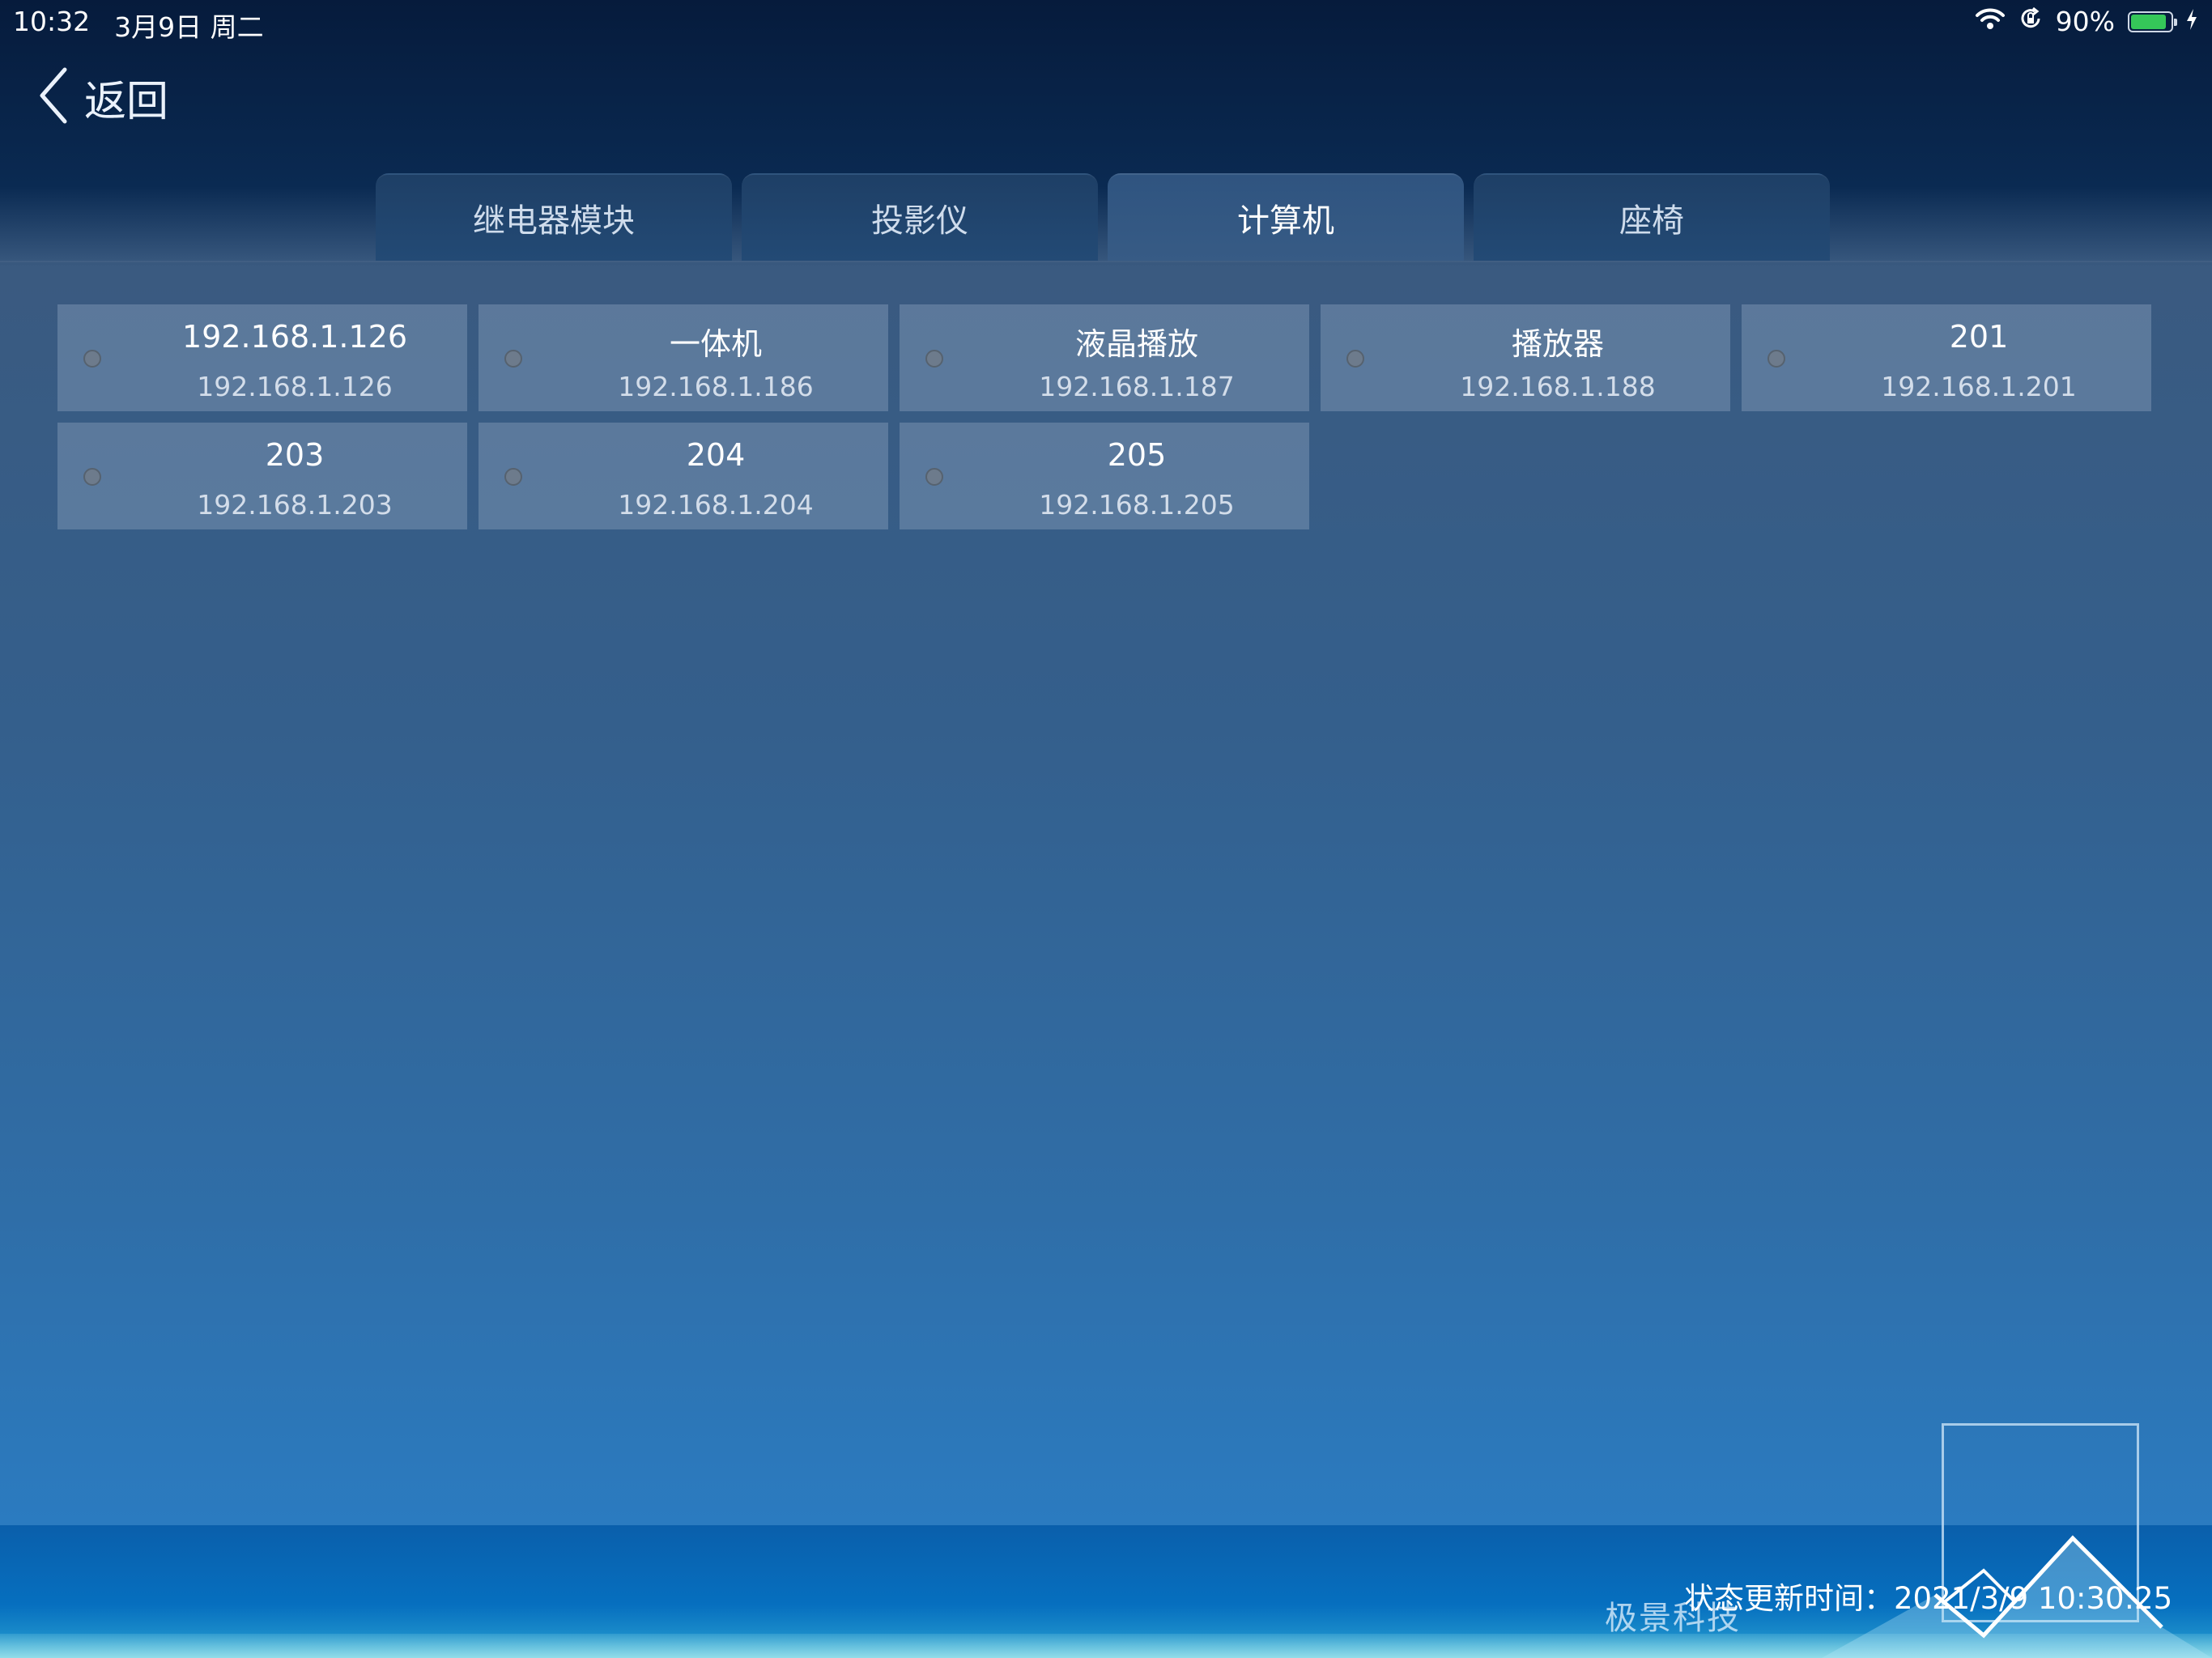 The image size is (2212, 1658). What do you see at coordinates (295, 505) in the screenshot?
I see `device-ip: 192.168.1.203` at bounding box center [295, 505].